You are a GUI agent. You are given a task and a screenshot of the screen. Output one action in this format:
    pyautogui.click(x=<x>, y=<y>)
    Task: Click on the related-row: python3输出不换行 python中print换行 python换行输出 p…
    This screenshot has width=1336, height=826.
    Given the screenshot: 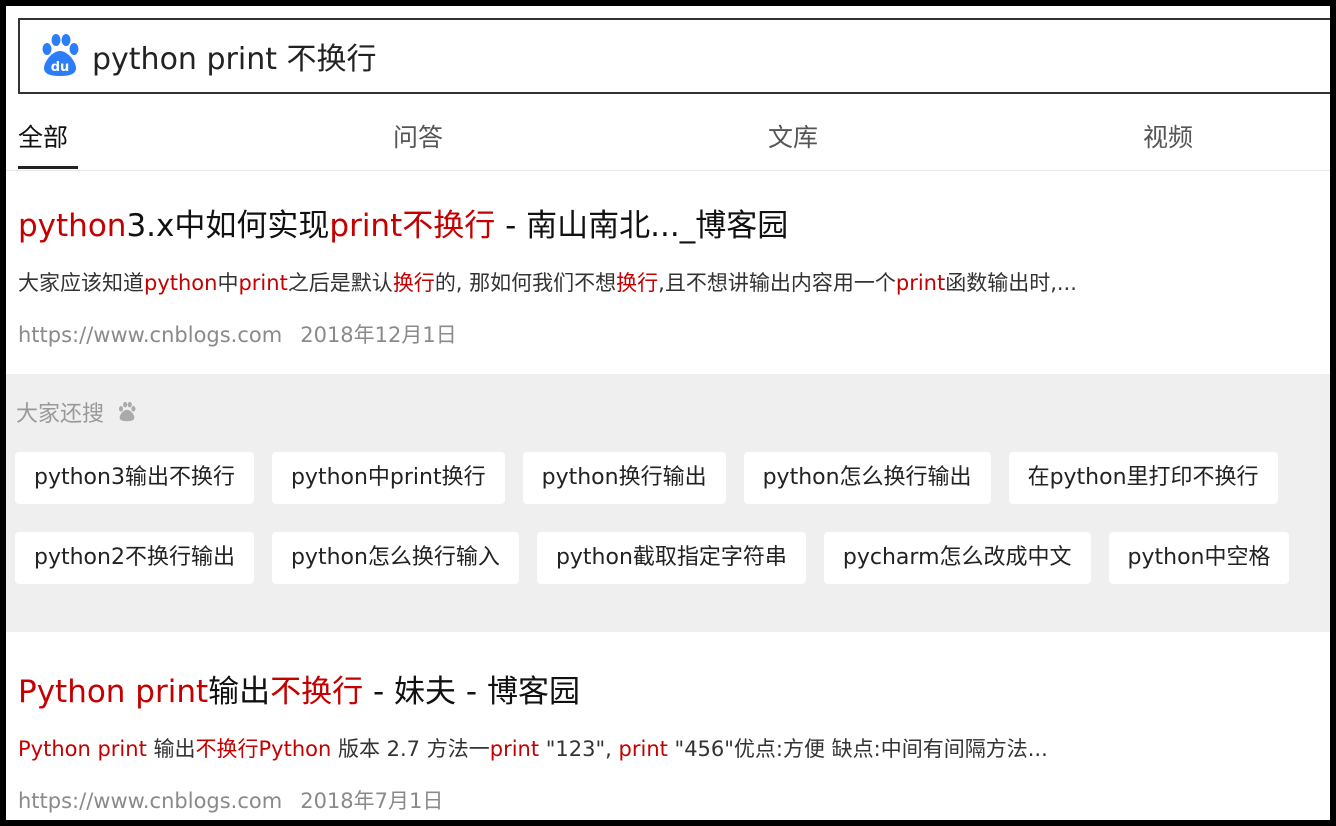 What is the action you would take?
    pyautogui.click(x=646, y=478)
    